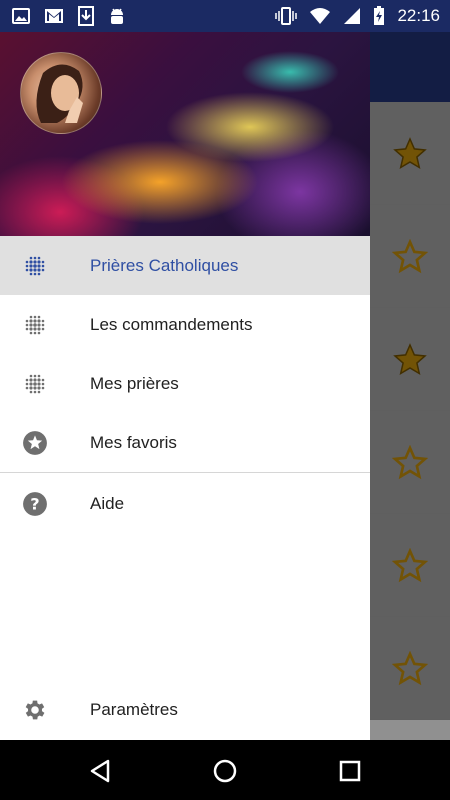 This screenshot has width=450, height=800. I want to click on menu-item-label: Les commandements, so click(171, 324).